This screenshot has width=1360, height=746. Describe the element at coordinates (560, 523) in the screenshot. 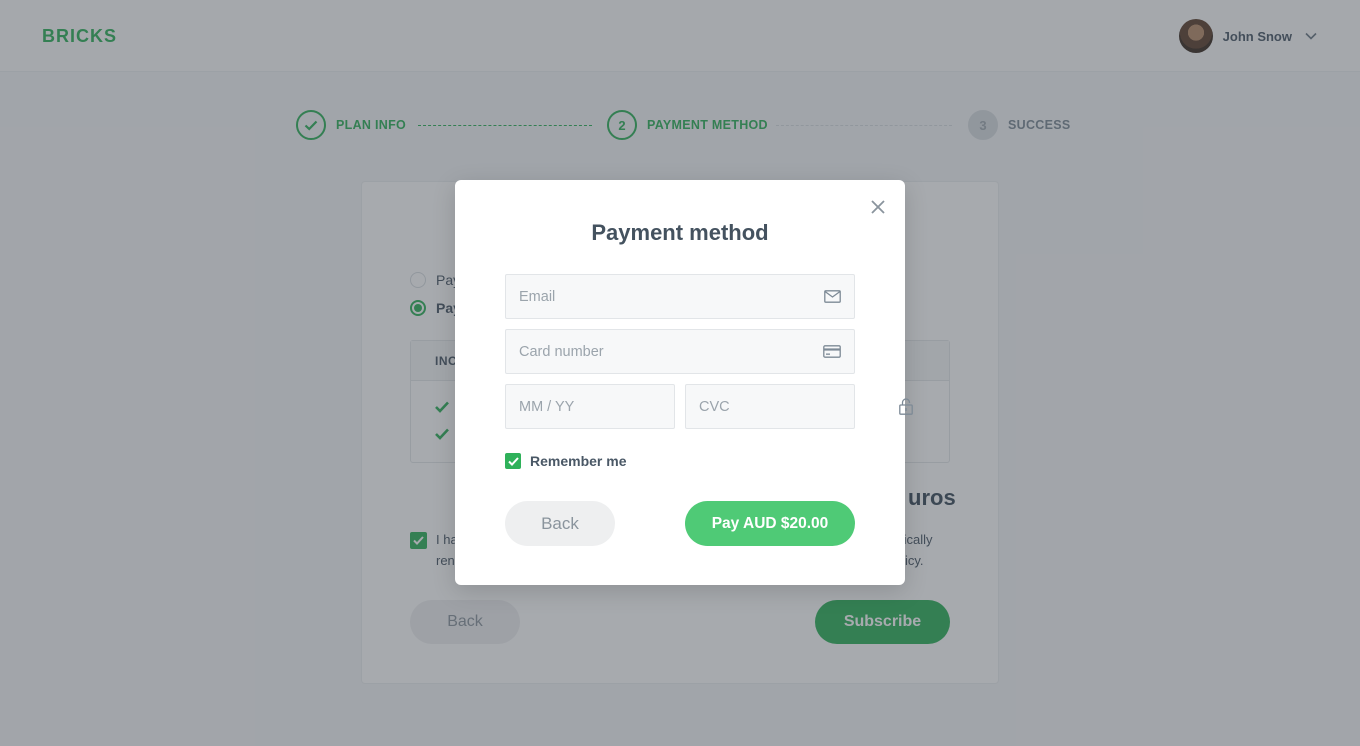

I see `back-button: Back` at that location.